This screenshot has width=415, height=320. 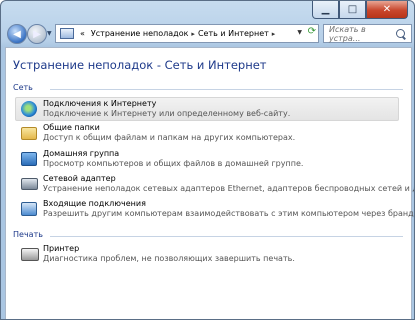 I want to click on maximize-button: □, so click(x=352, y=10).